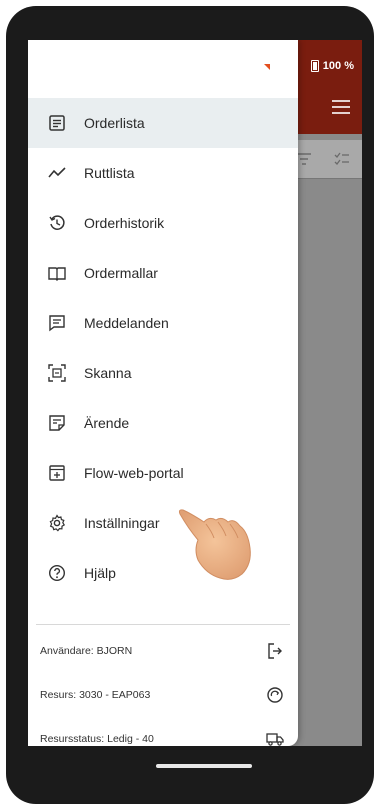  Describe the element at coordinates (163, 273) in the screenshot. I see `menu-item-ordermallar: Ordermallar` at that location.